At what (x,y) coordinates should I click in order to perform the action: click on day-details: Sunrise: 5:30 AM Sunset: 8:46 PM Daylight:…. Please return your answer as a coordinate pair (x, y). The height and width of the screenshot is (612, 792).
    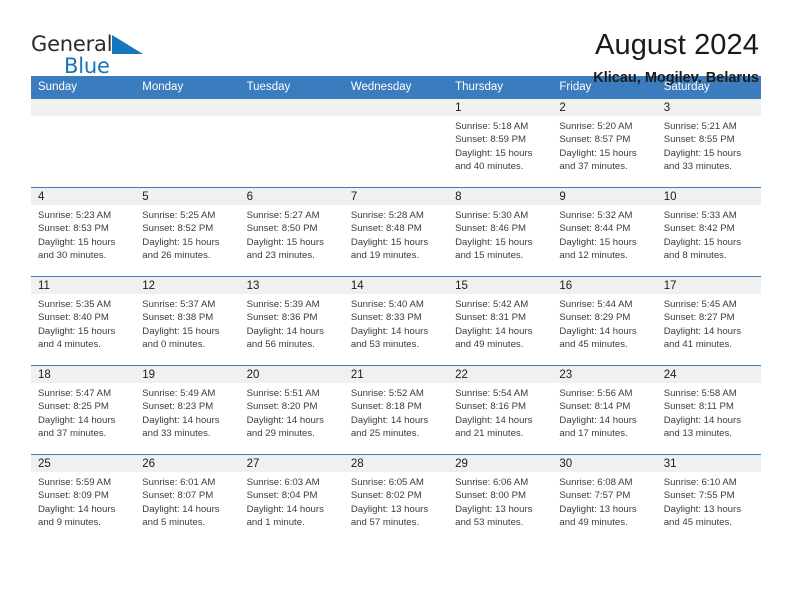
    Looking at the image, I should click on (500, 234).